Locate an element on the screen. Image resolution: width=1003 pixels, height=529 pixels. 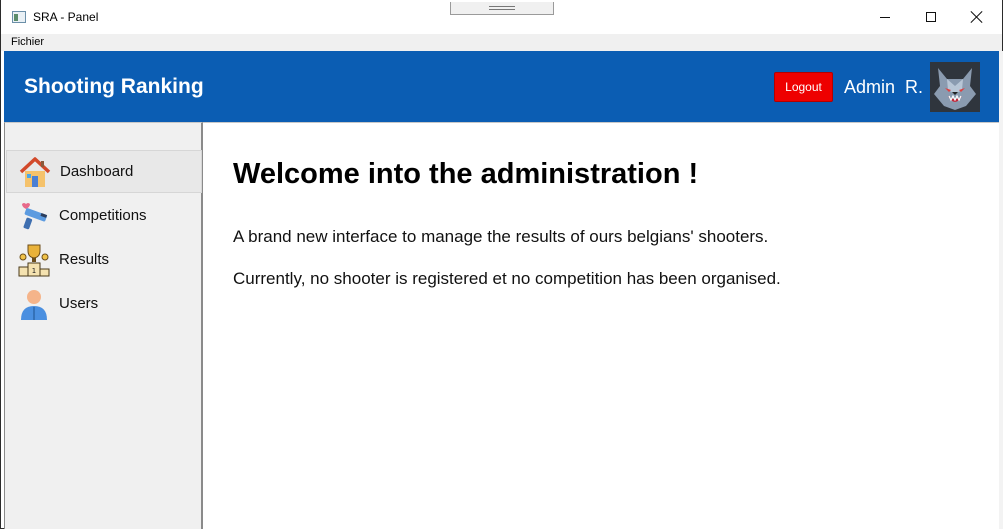
sidebar-item-label: Users is located at coordinates (79, 303).